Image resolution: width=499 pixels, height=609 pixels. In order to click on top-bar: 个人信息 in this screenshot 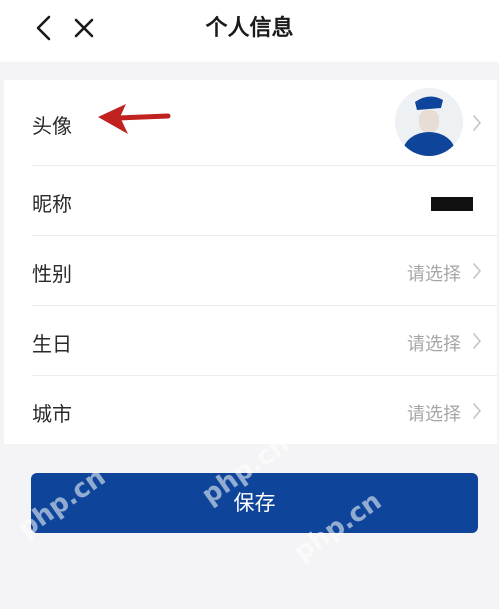, I will do `click(249, 31)`.